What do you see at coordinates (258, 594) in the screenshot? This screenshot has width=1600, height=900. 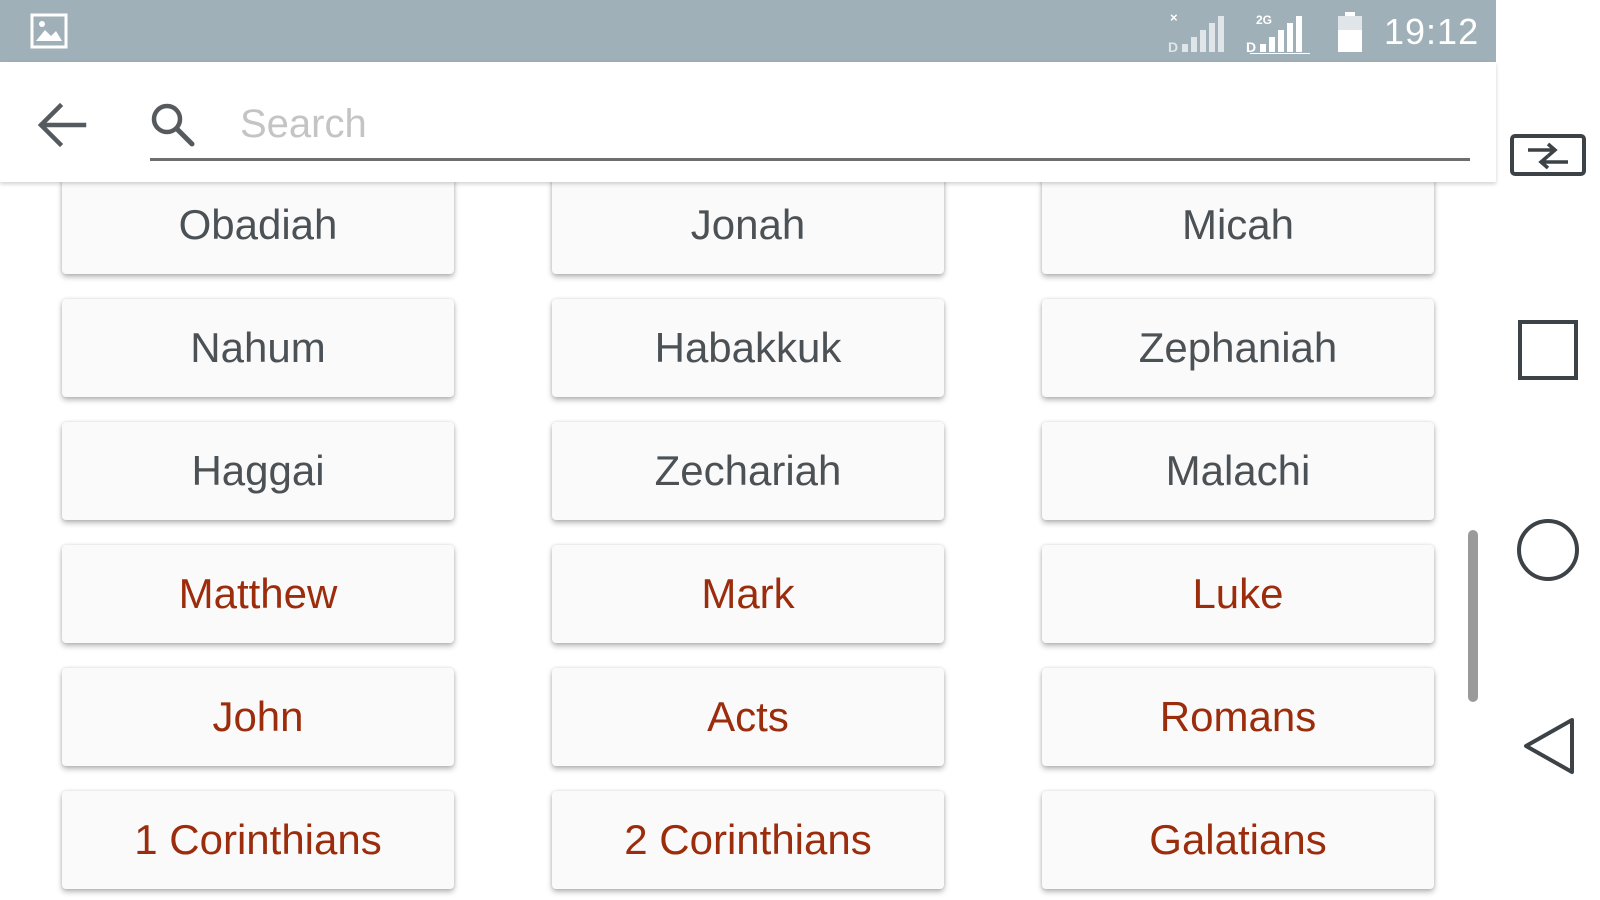 I see `book-button-matthew: Matthew` at bounding box center [258, 594].